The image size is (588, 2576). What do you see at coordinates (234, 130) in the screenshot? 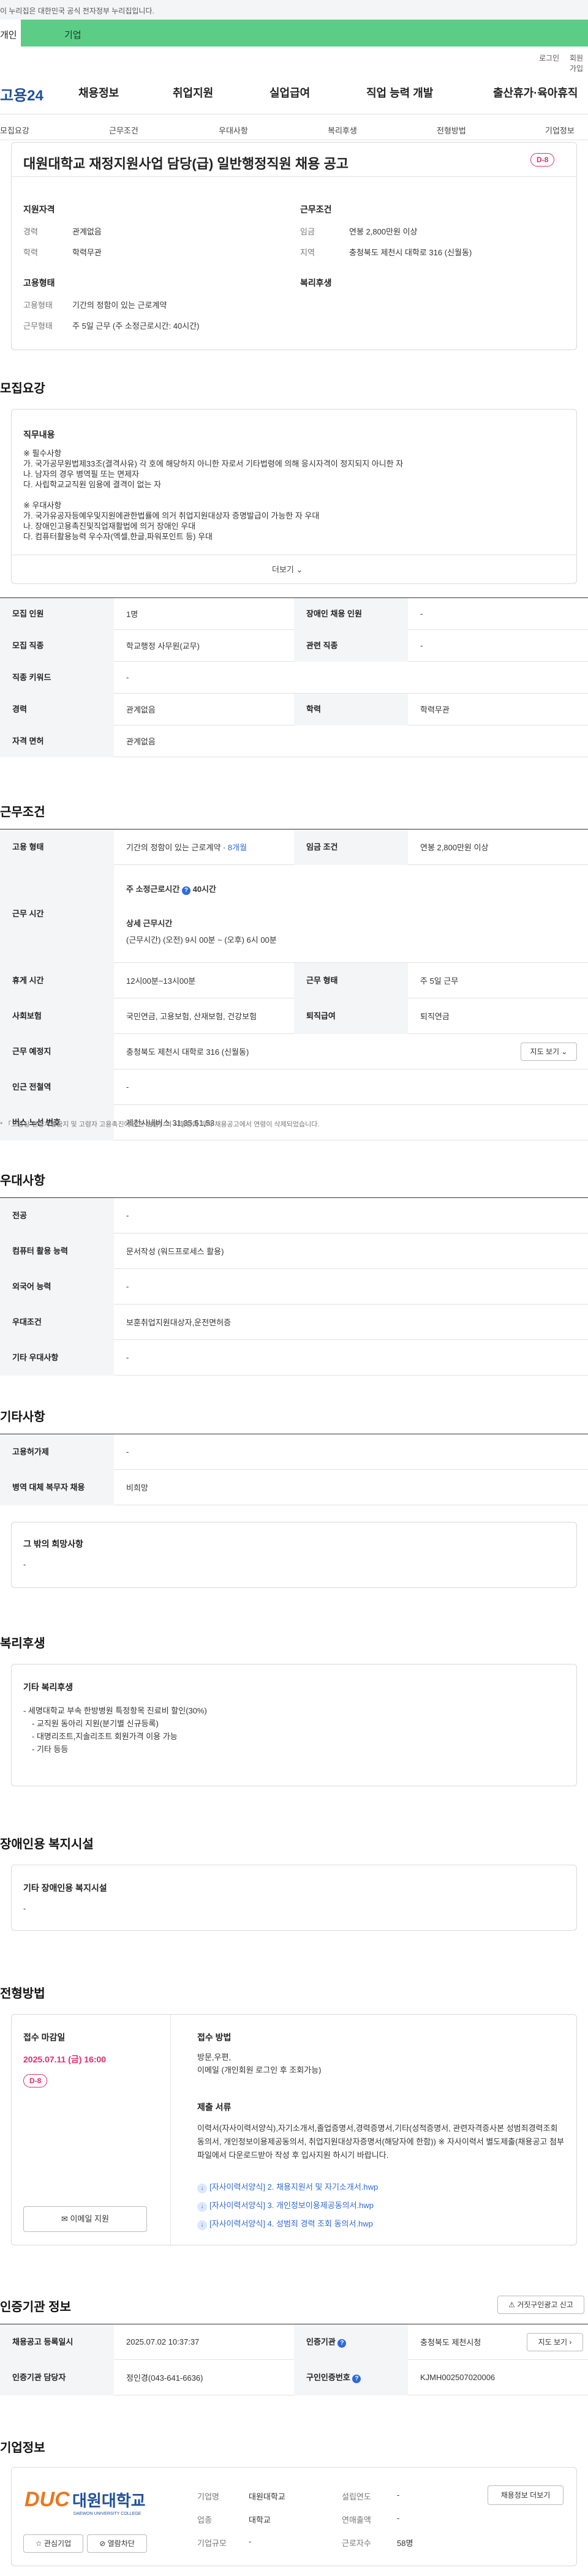
I see `anchor-prefer: 우대사항` at bounding box center [234, 130].